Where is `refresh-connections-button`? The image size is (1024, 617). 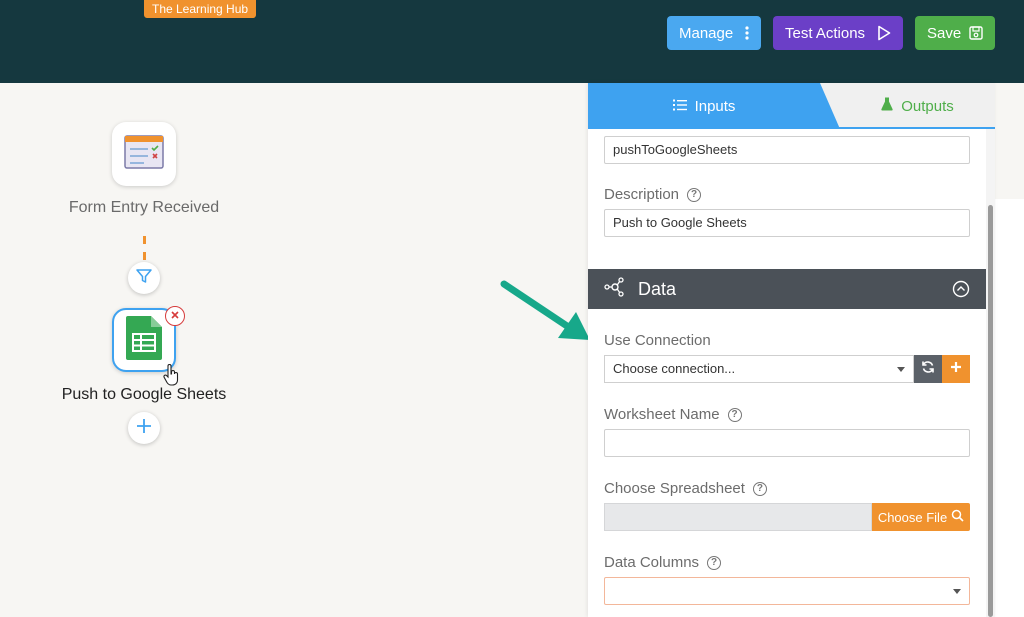 refresh-connections-button is located at coordinates (928, 369).